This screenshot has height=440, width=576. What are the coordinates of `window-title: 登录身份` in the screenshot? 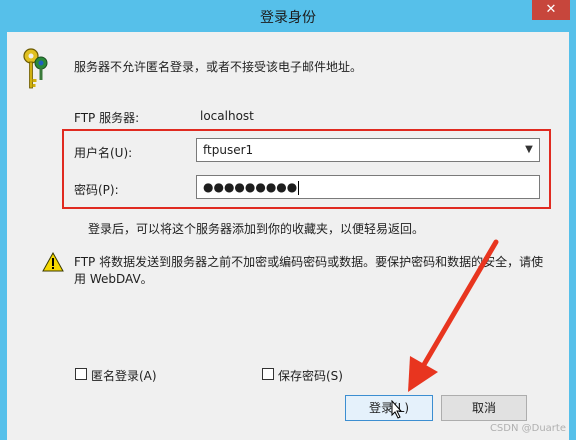 It's located at (288, 18).